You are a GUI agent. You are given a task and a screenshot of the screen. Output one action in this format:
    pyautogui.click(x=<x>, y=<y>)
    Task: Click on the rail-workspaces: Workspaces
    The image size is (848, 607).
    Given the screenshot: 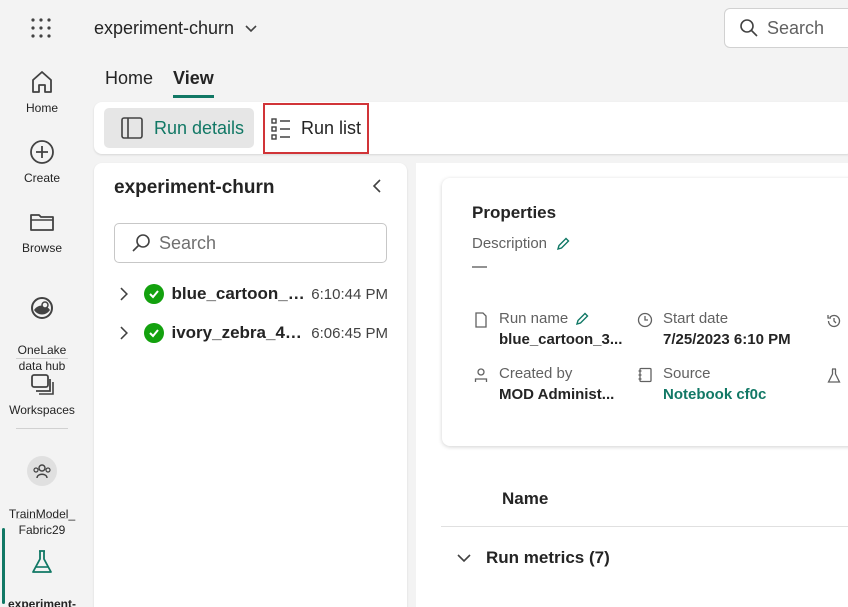 What is the action you would take?
    pyautogui.click(x=42, y=394)
    